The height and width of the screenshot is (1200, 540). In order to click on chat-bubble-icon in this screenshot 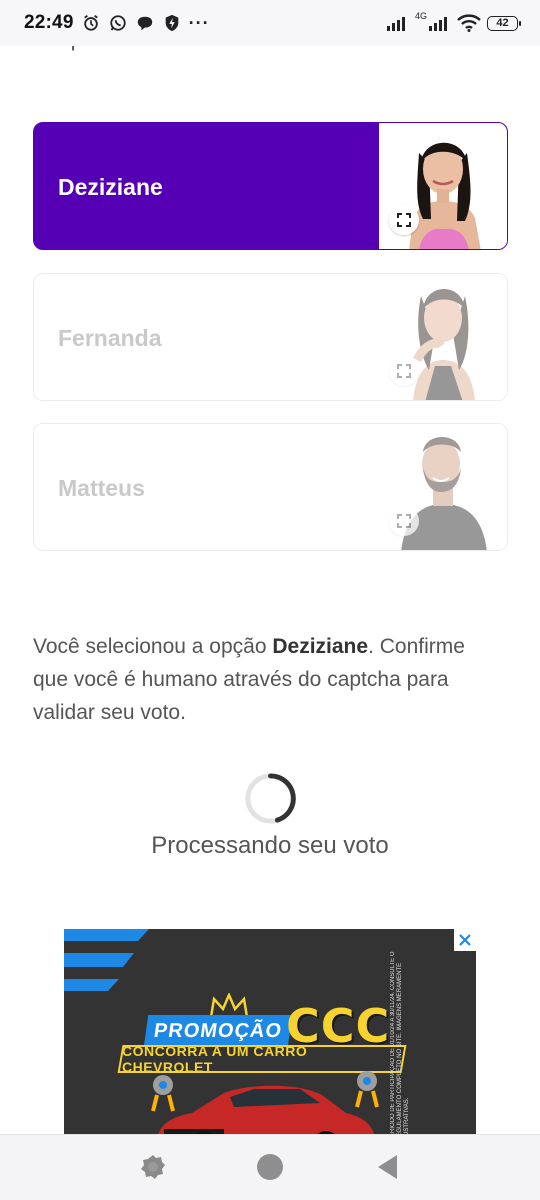, I will do `click(144, 23)`.